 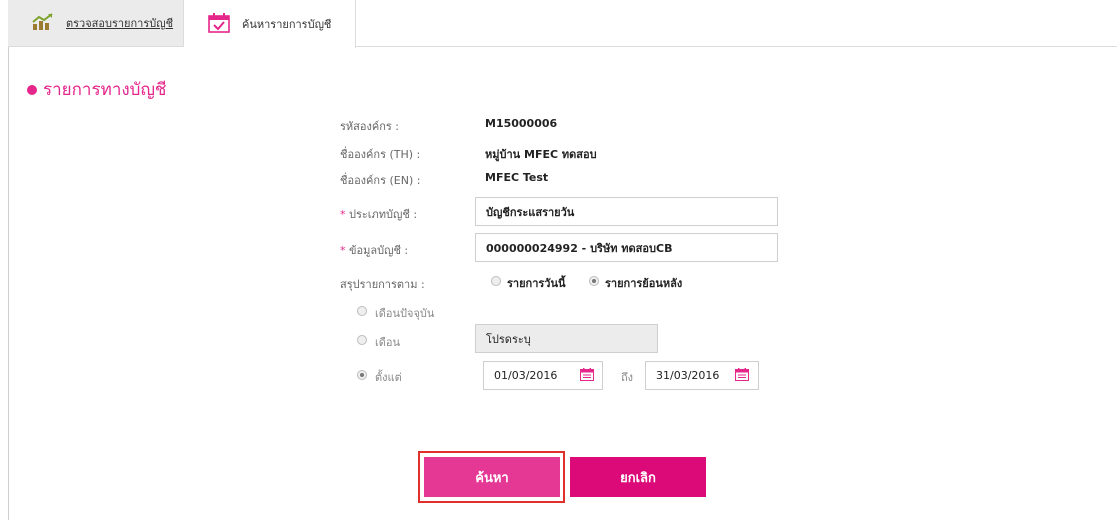 What do you see at coordinates (380, 180) in the screenshot?
I see `org-name-en-label: ชื่อองค์กร (EN) :` at bounding box center [380, 180].